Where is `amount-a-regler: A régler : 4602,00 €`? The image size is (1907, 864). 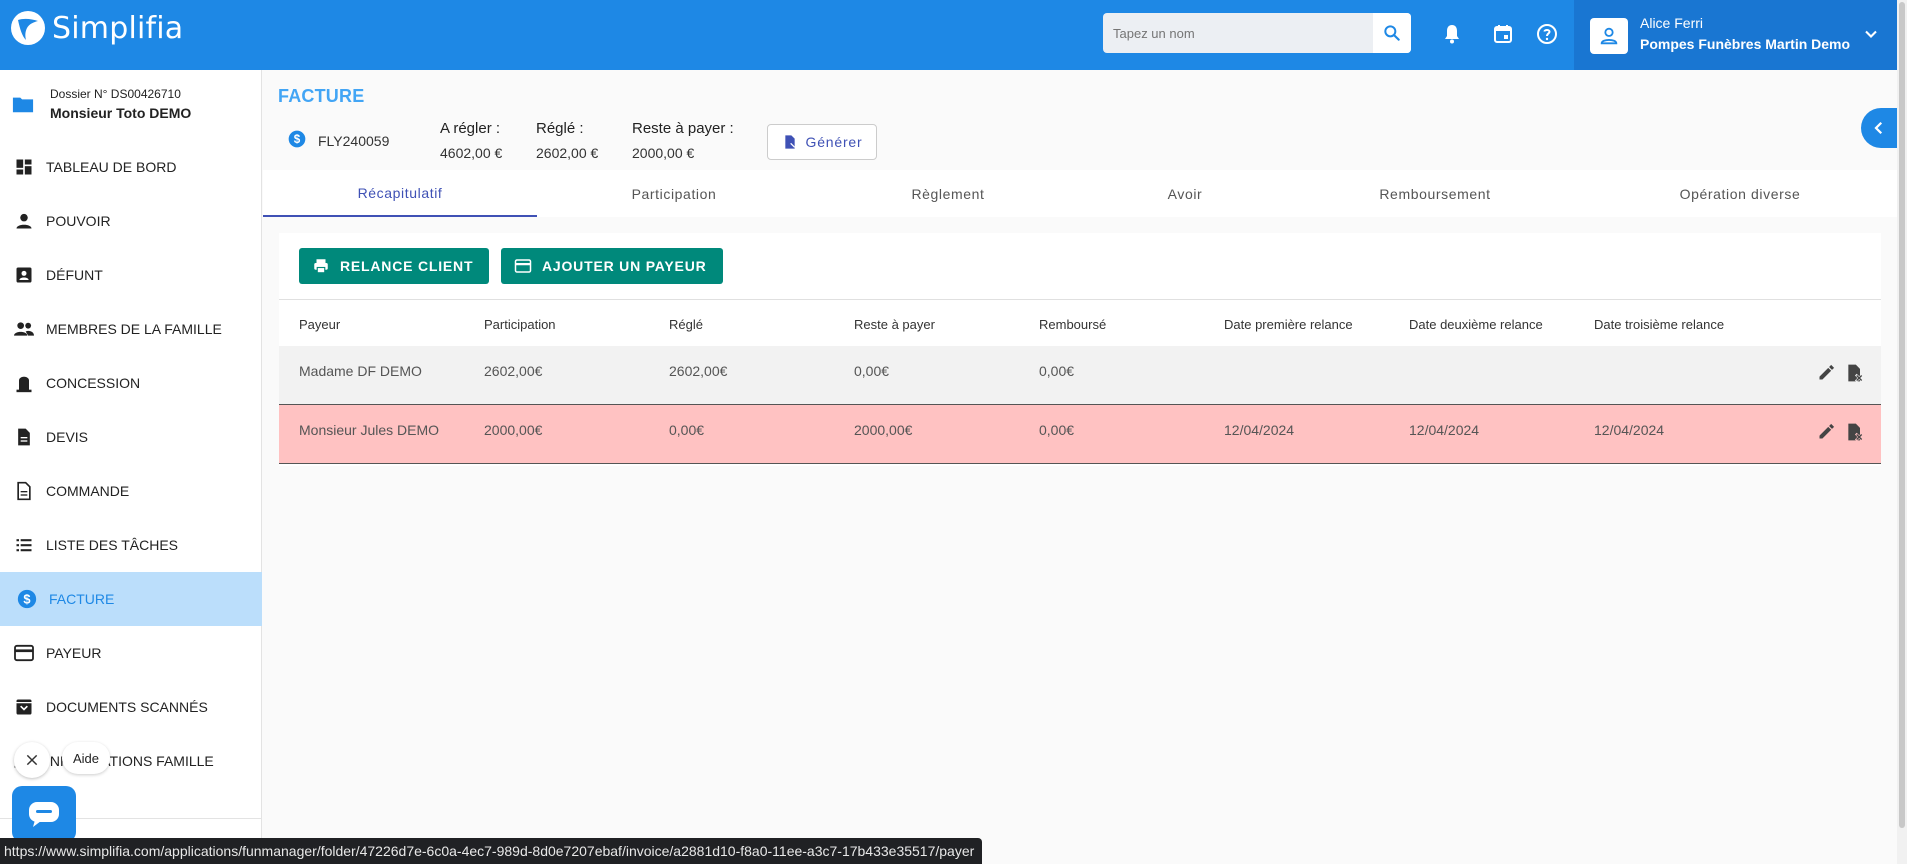
amount-a-regler: A régler : 4602,00 € is located at coordinates (471, 140).